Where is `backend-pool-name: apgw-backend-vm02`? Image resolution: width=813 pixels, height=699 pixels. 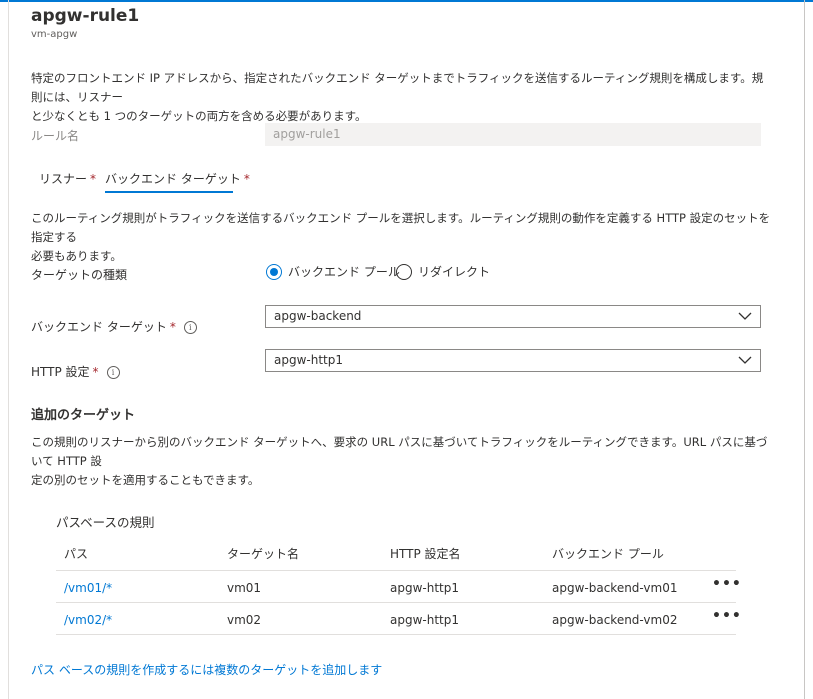
backend-pool-name: apgw-backend-vm02 is located at coordinates (615, 620).